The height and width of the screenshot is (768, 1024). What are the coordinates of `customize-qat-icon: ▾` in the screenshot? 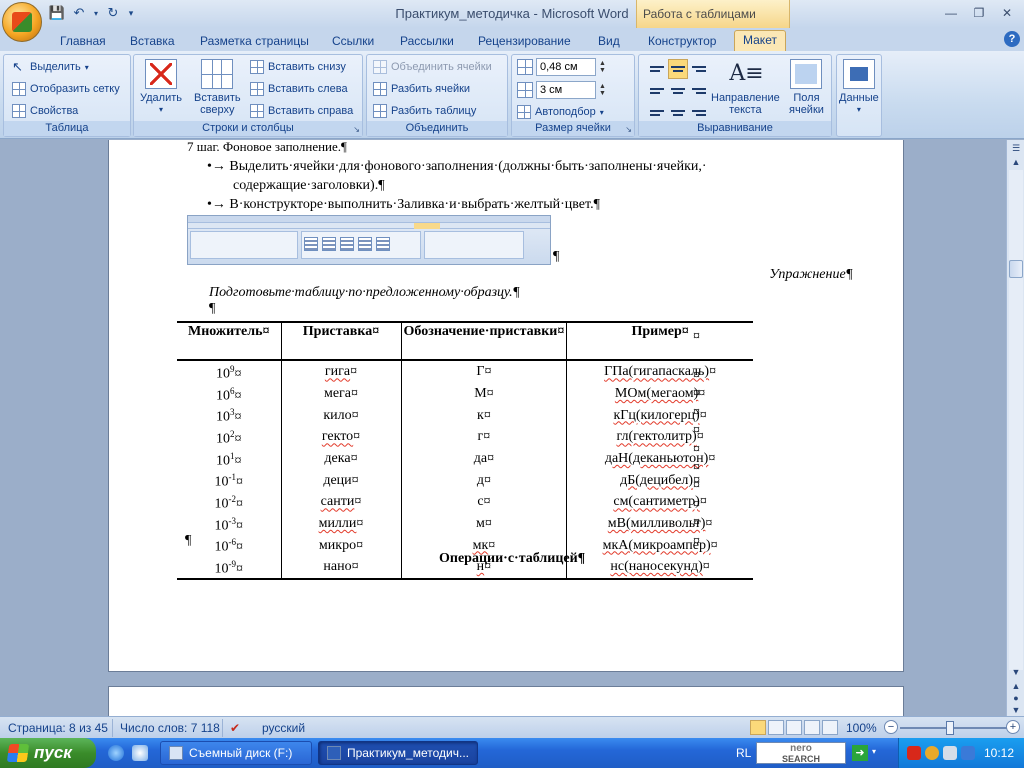 It's located at (131, 13).